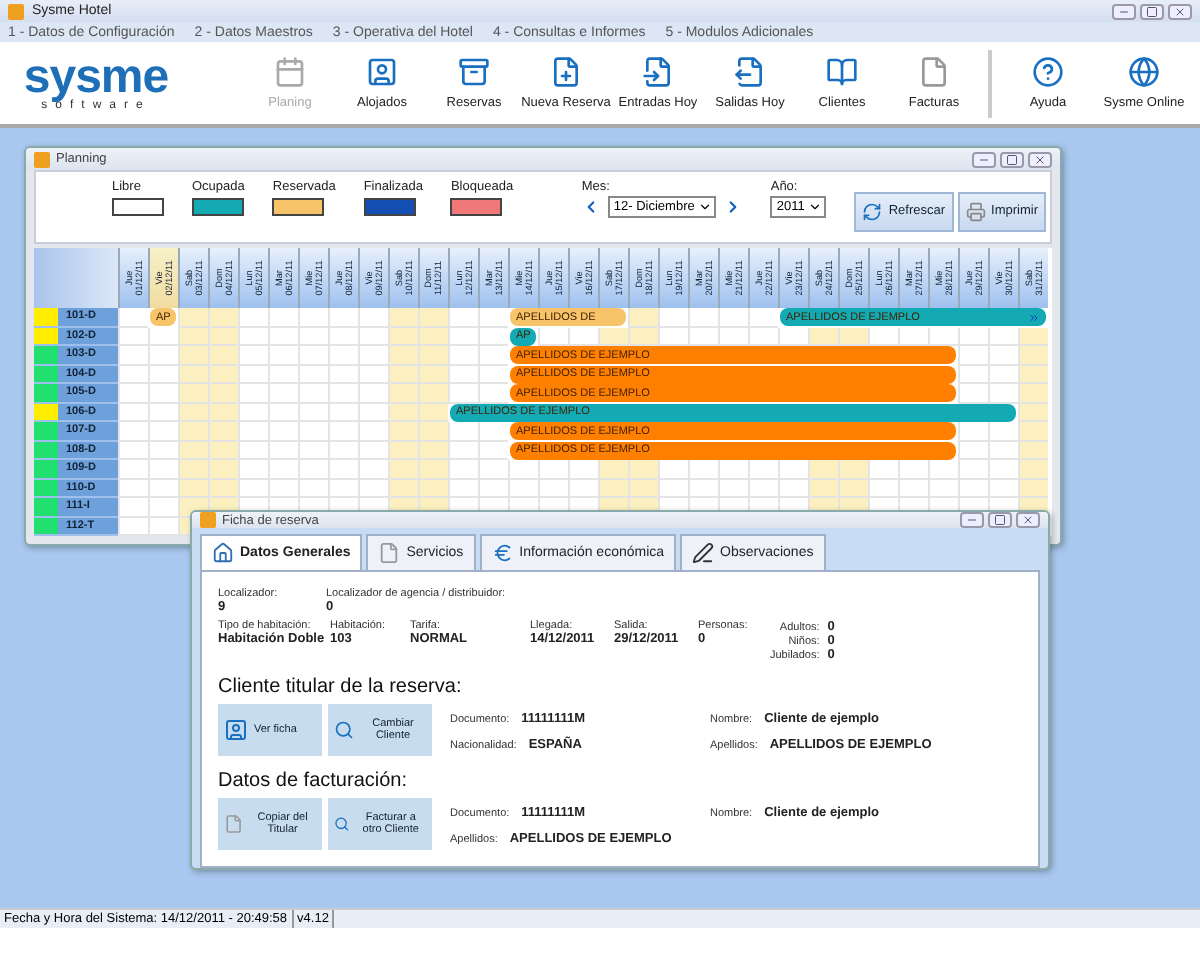 The width and height of the screenshot is (1200, 960). Describe the element at coordinates (313, 781) in the screenshot. I see `section-title: Datos de facturación:` at that location.